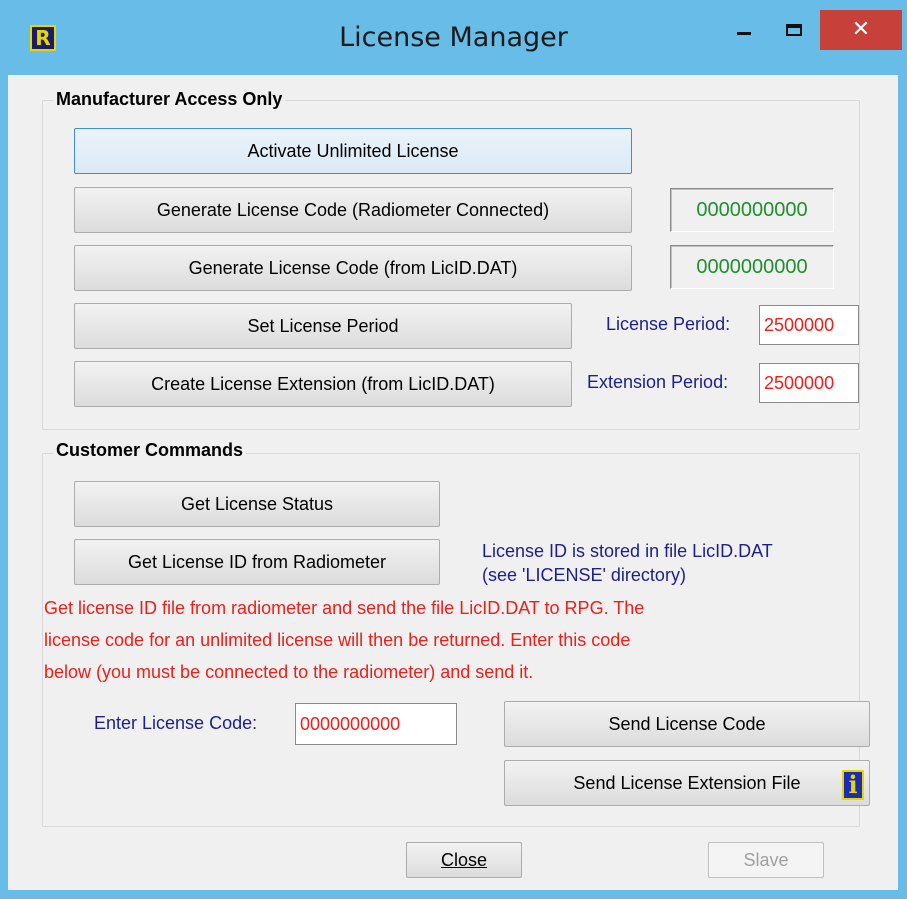 The width and height of the screenshot is (907, 899). I want to click on set-license-period-button: Set License Period, so click(323, 326).